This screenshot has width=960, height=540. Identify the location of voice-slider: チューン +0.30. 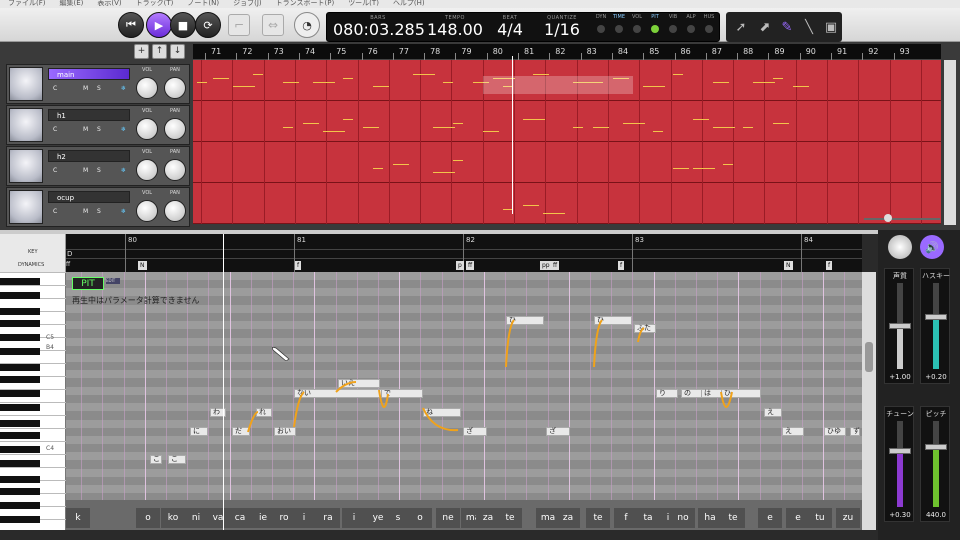
(899, 464).